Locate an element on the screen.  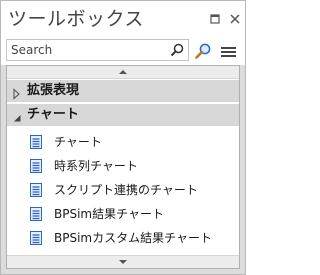
toolbox-item-bpsim-custom-chart: BPSimカスタム結果チャート is located at coordinates (123, 238).